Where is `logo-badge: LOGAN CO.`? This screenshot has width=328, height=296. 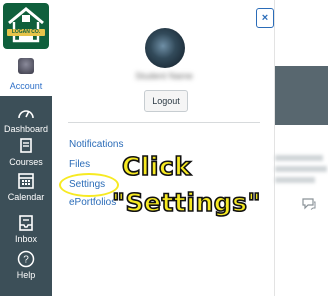 logo-badge: LOGAN CO. is located at coordinates (26, 26).